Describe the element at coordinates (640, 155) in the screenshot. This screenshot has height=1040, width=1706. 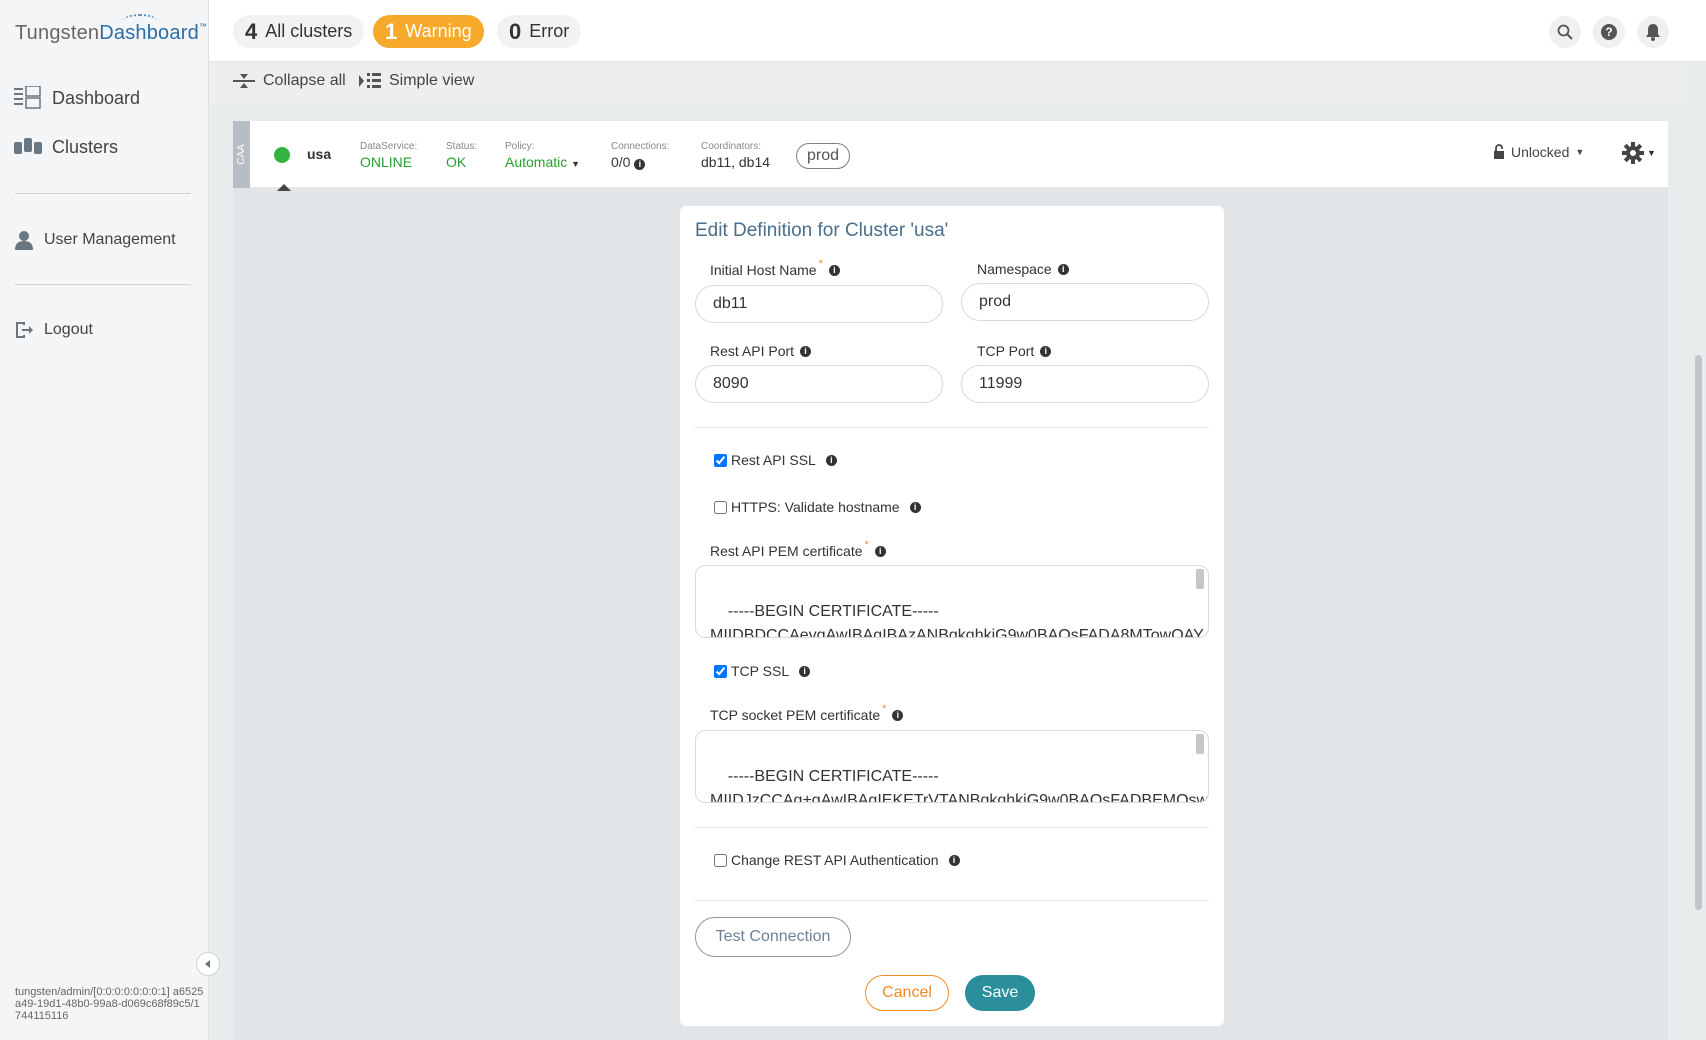
I see `connections-field: Connections: 0/0 i` at that location.